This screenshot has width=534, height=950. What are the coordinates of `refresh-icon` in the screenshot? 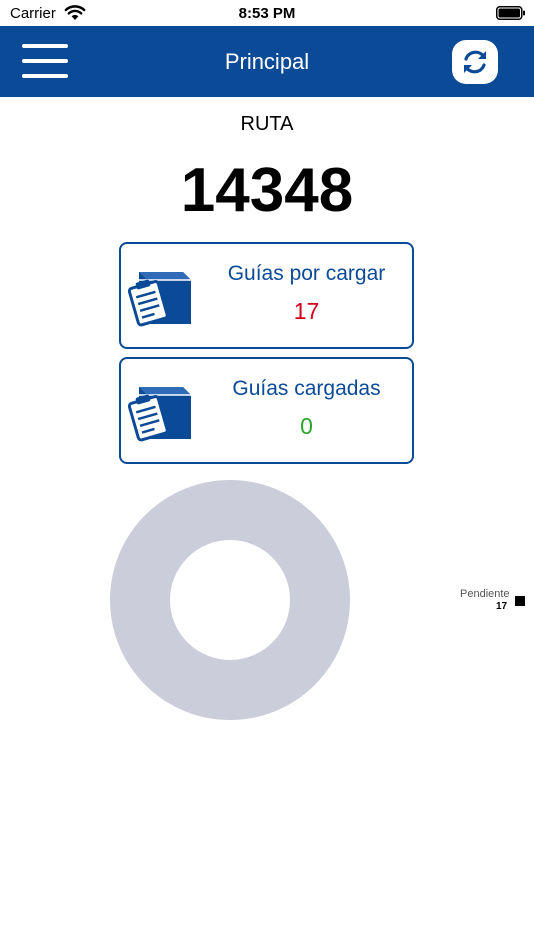 It's located at (475, 62).